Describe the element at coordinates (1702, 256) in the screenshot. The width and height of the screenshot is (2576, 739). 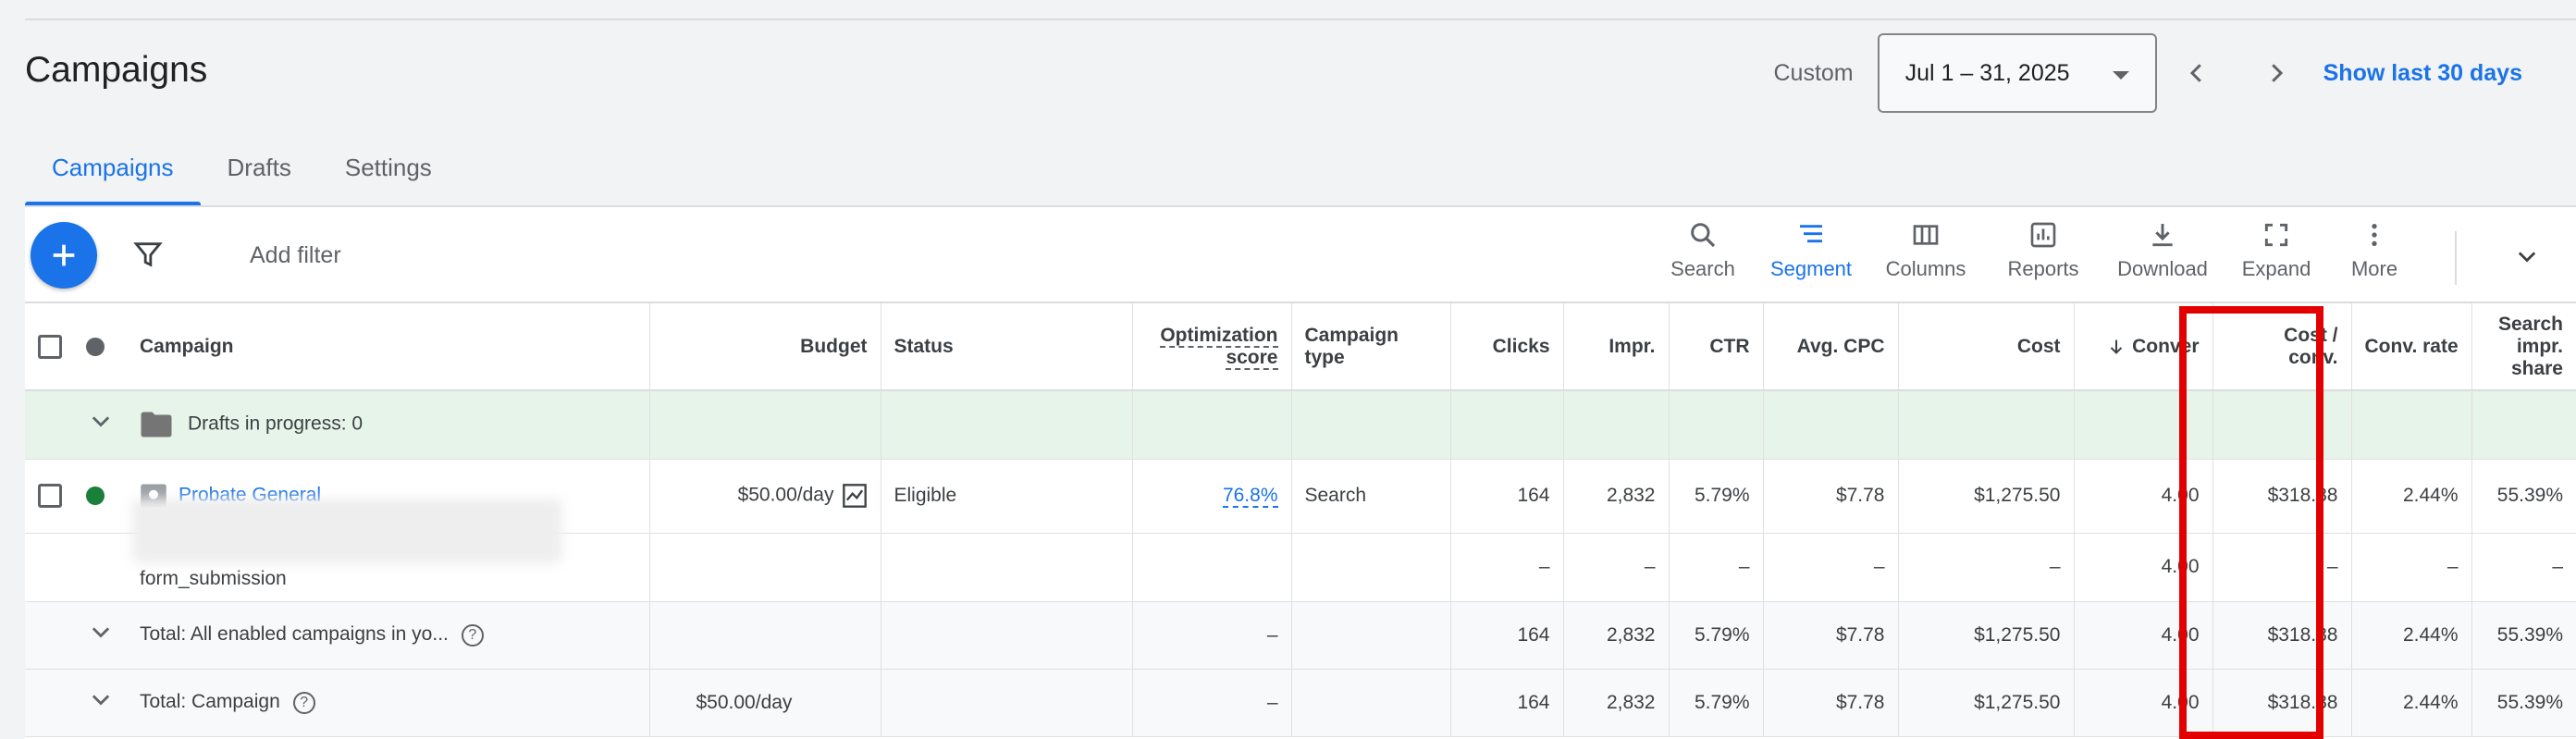
I see `search-button: Search` at that location.